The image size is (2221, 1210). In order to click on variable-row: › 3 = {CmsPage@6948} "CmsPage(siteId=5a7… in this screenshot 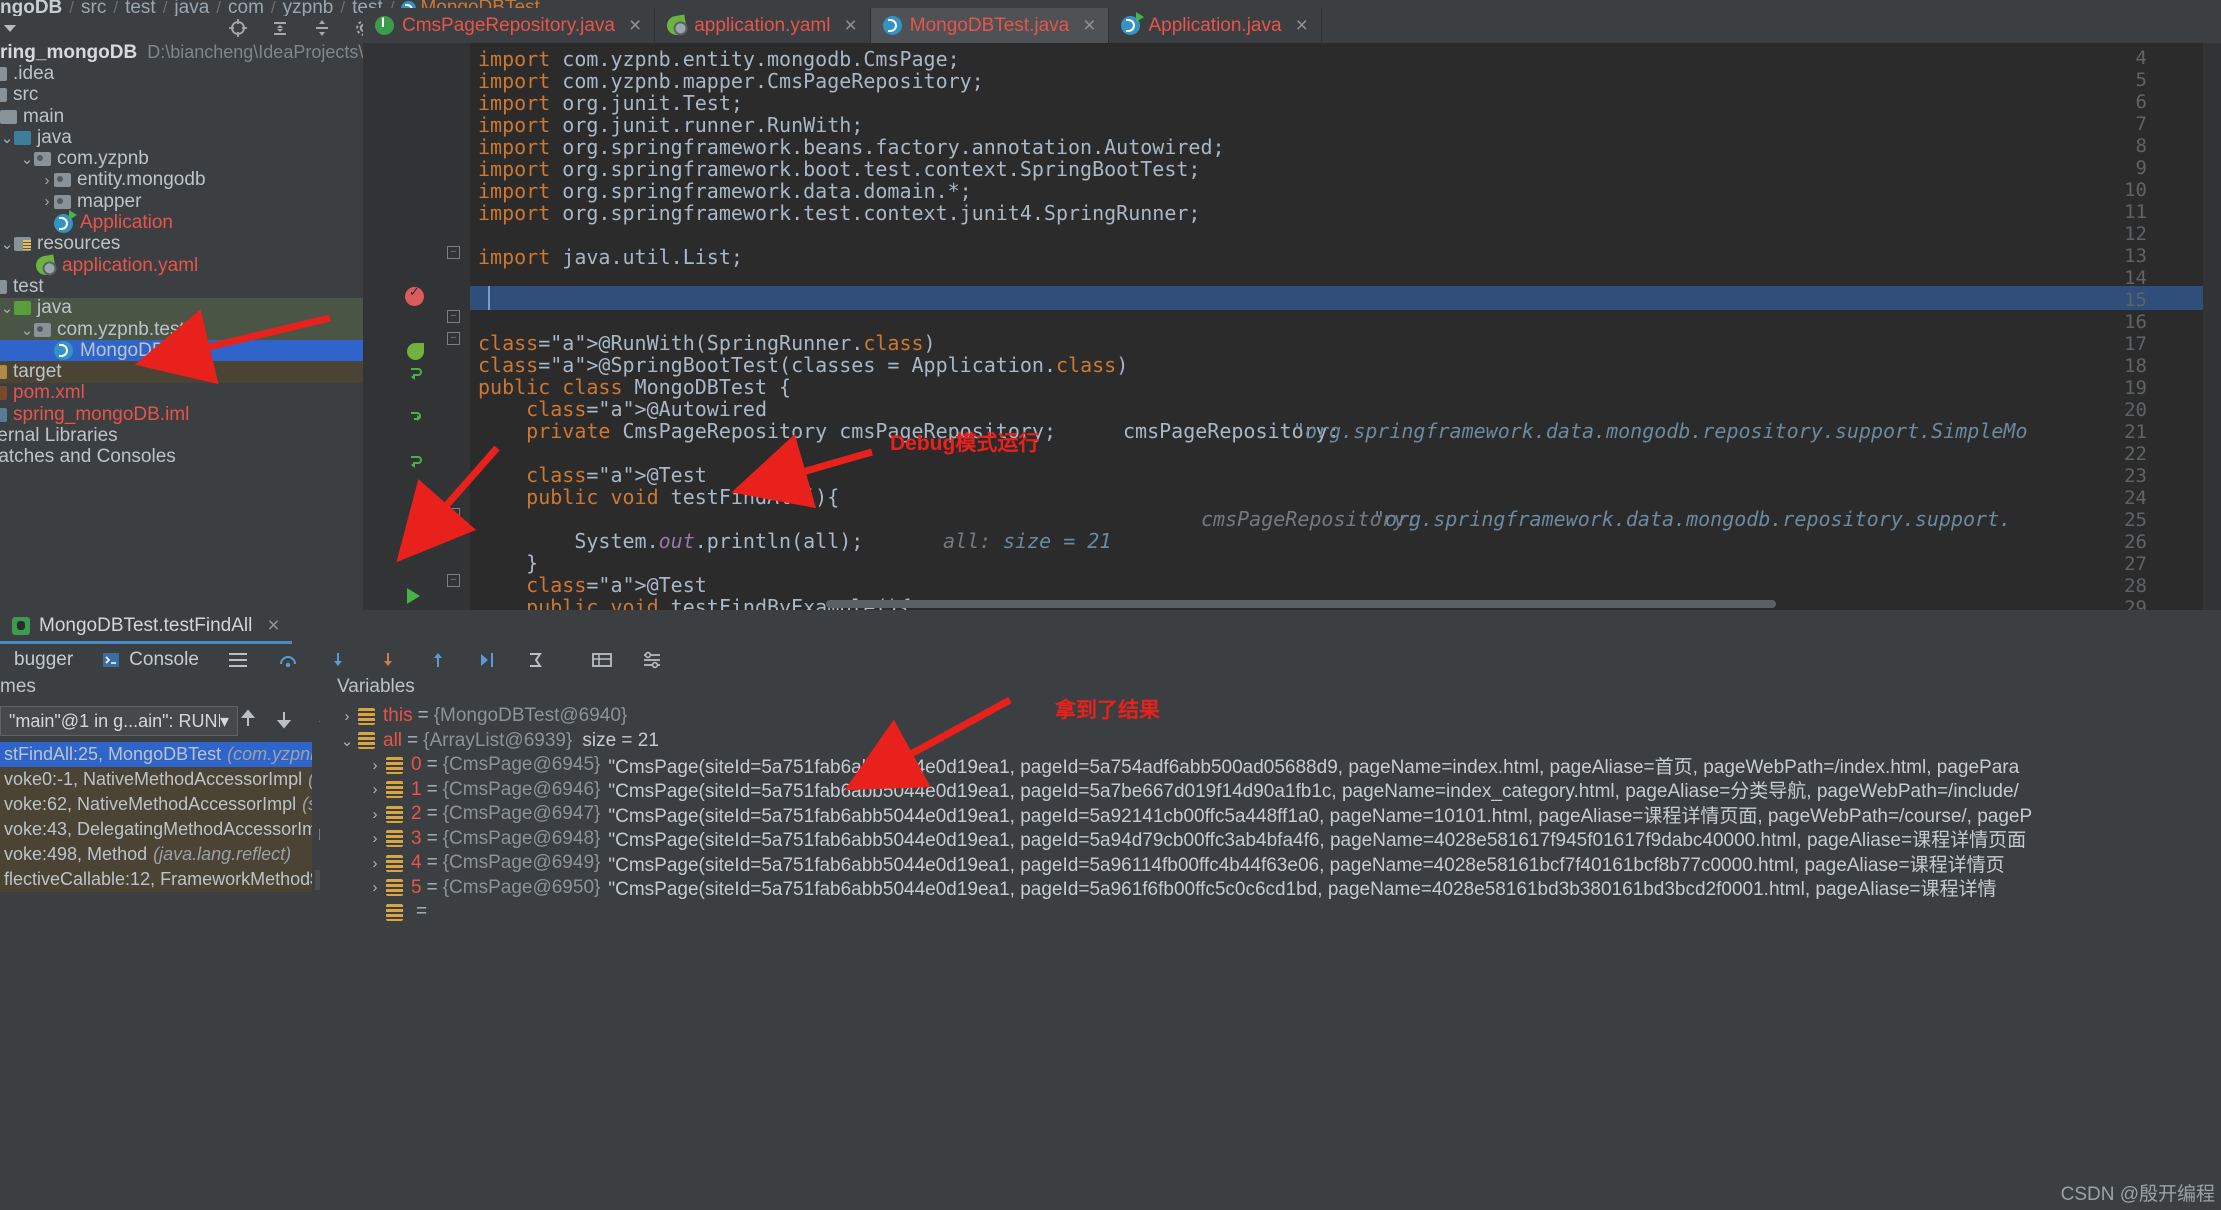, I will do `click(1270, 839)`.